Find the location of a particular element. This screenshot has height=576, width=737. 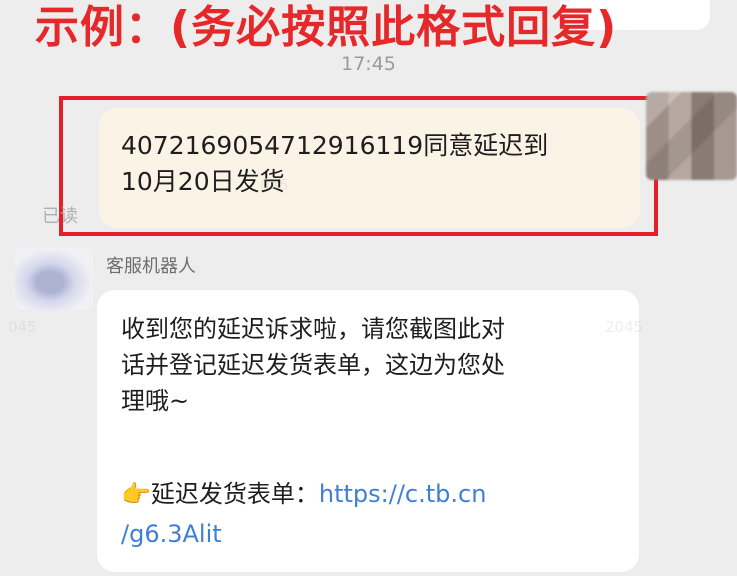

example-banner: 示例：(务必按照此格式回复) is located at coordinates (326, 27).